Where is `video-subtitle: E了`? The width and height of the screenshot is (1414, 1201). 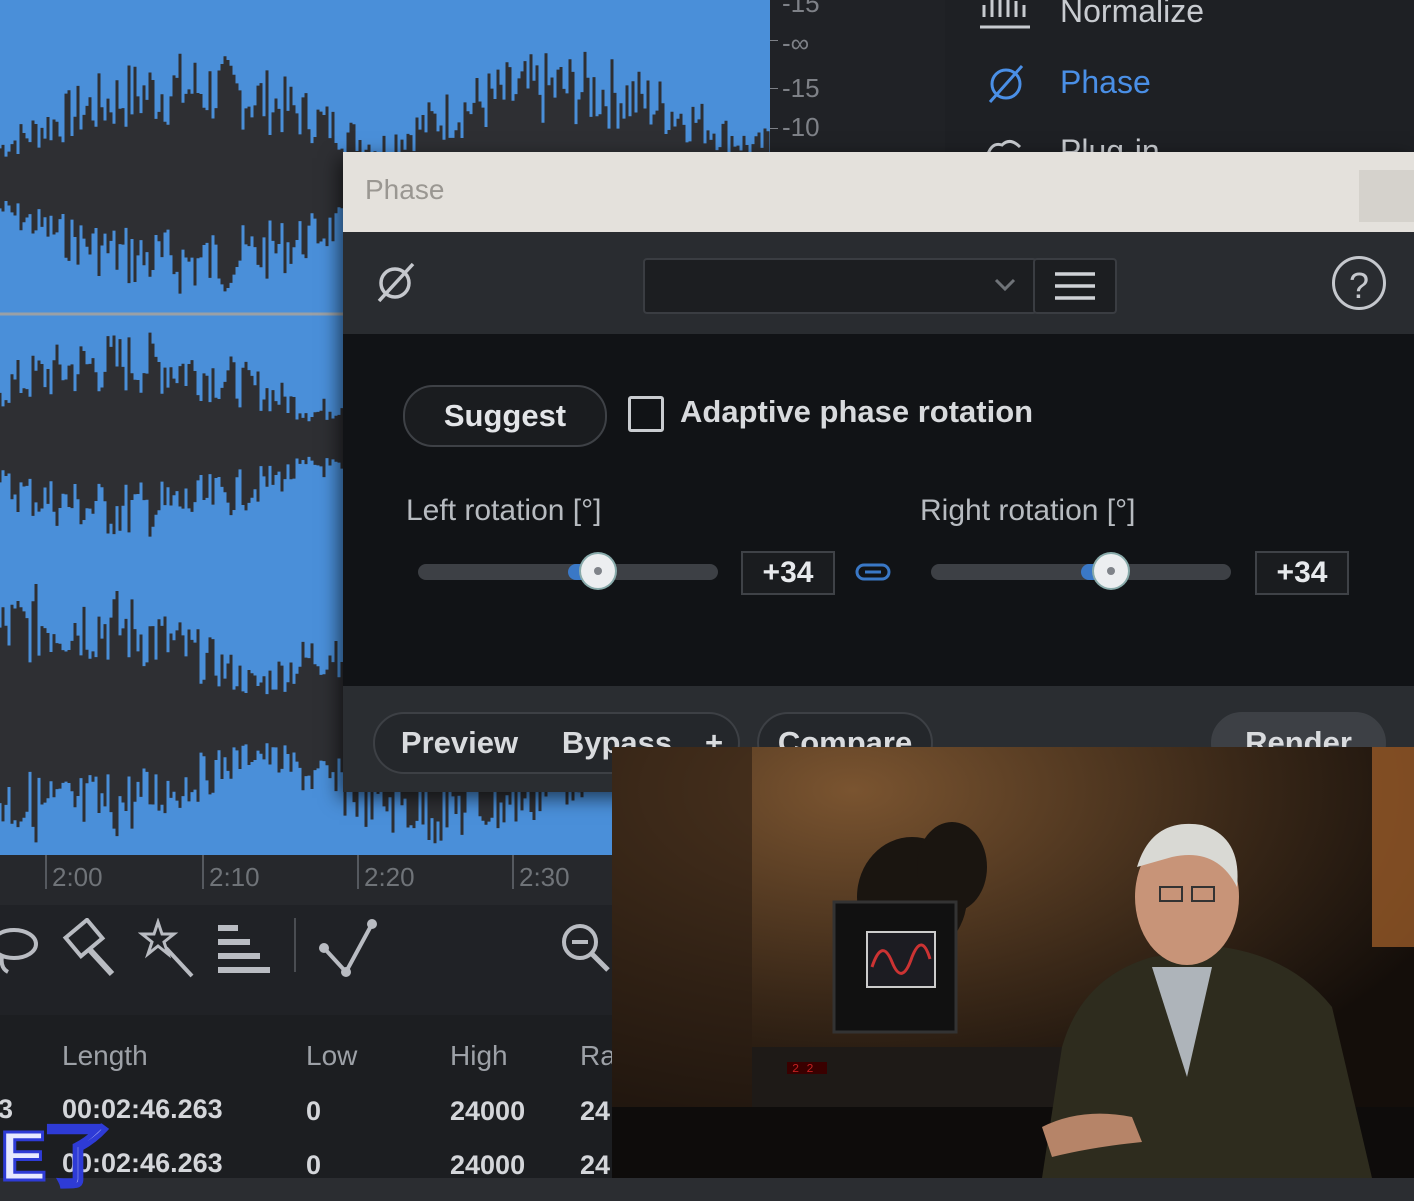 video-subtitle: E了 is located at coordinates (57, 1156).